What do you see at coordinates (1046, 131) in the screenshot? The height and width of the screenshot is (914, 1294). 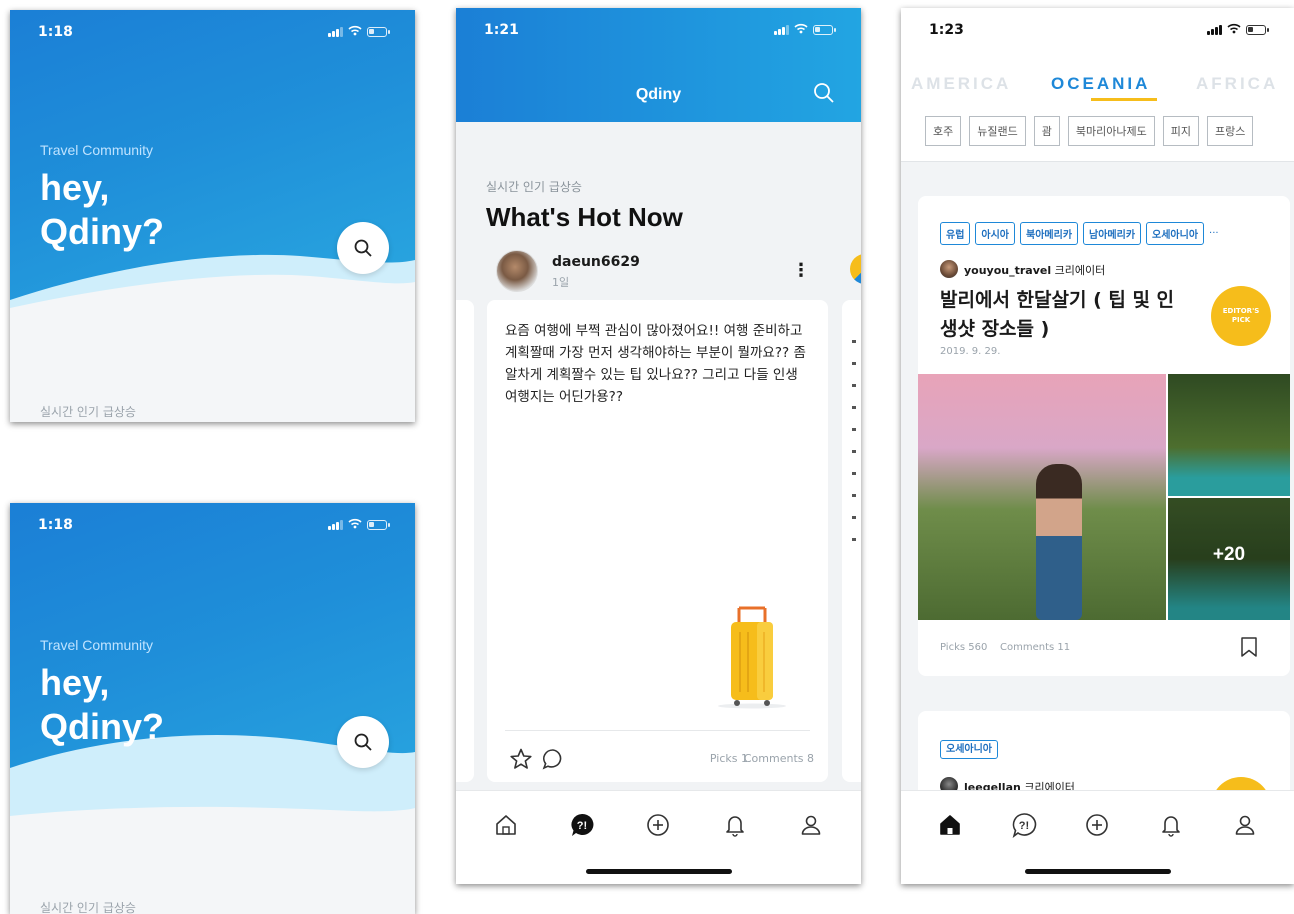 I see `chip-guam: 괌` at bounding box center [1046, 131].